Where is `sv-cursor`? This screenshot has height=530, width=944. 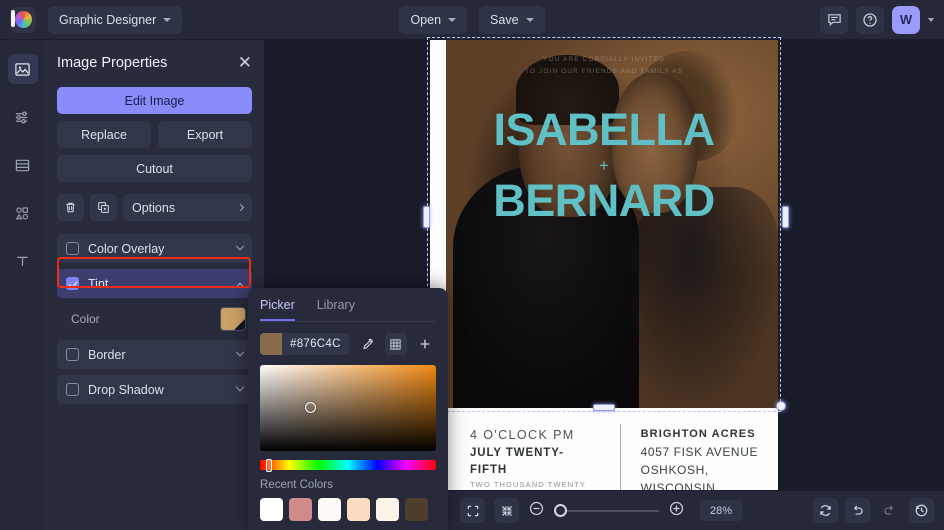
sv-cursor is located at coordinates (310, 407).